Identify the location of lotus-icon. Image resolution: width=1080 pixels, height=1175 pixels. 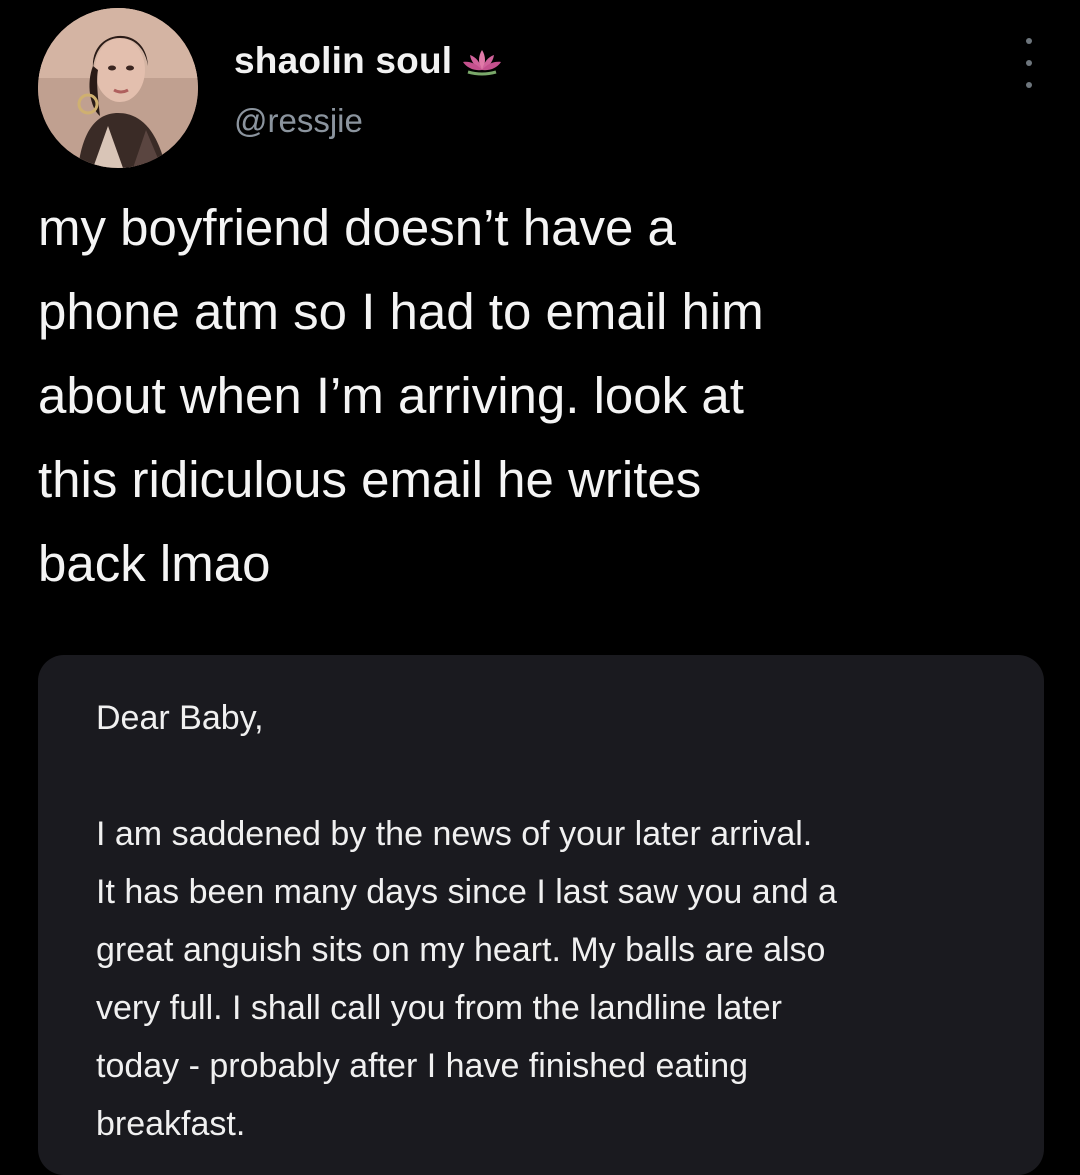
(482, 61).